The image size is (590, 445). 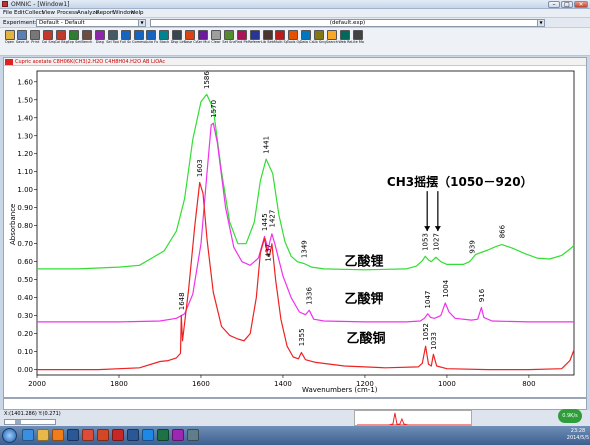 I want to click on toolbar-button-1: Save As, so click(x=22, y=37).